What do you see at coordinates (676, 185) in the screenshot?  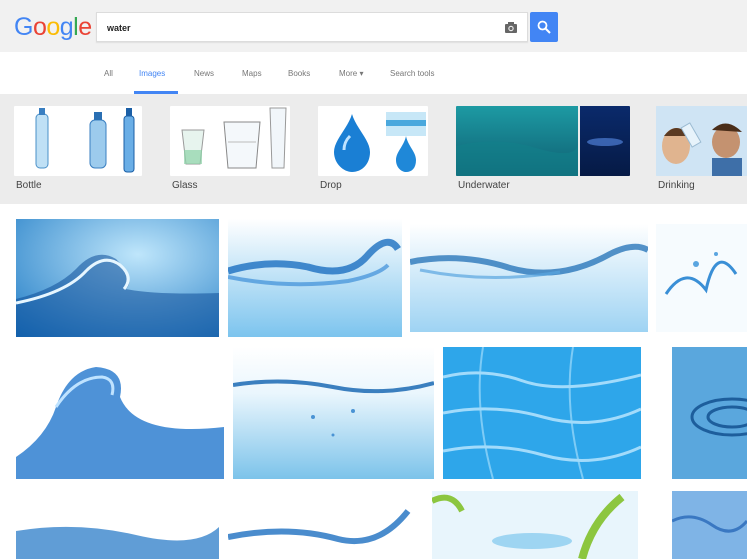 I see `related-label-drinking: Drinking` at bounding box center [676, 185].